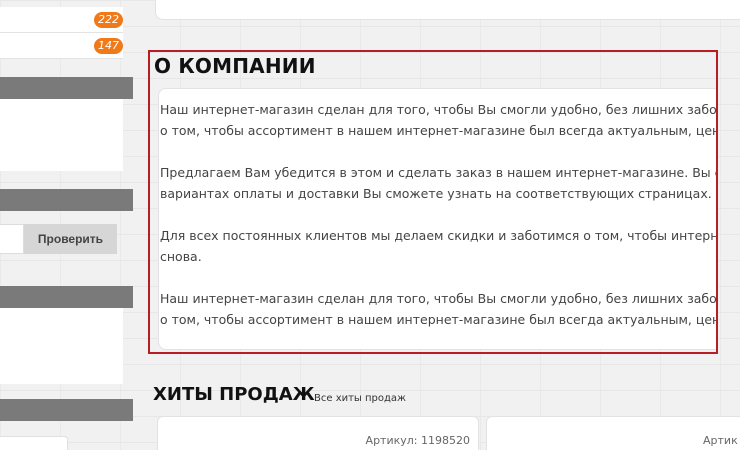 The height and width of the screenshot is (450, 740). Describe the element at coordinates (447, 10) in the screenshot. I see `content-card-top` at that location.